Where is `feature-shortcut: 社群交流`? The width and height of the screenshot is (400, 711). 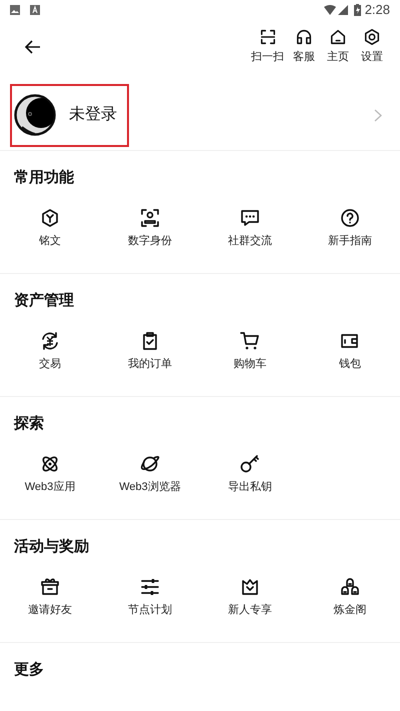 feature-shortcut: 社群交流 is located at coordinates (250, 228).